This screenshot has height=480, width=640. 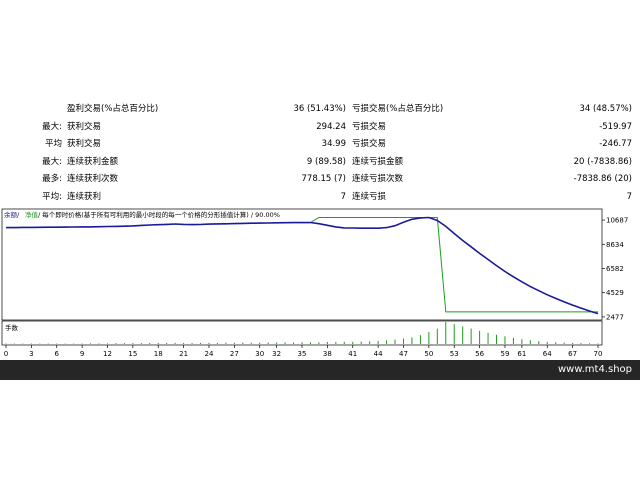 What do you see at coordinates (259, 354) in the screenshot?
I see `x-tick-label: 30` at bounding box center [259, 354].